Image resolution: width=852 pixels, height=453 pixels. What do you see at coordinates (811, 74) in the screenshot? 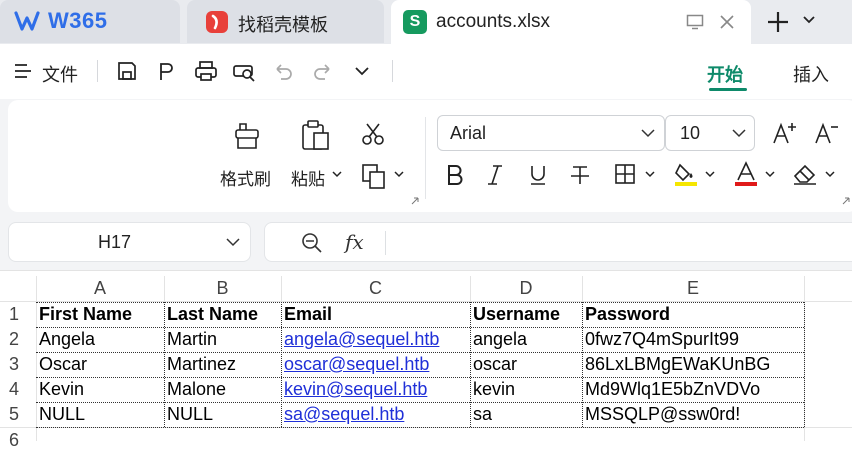
I see `tab-insert: 插入` at bounding box center [811, 74].